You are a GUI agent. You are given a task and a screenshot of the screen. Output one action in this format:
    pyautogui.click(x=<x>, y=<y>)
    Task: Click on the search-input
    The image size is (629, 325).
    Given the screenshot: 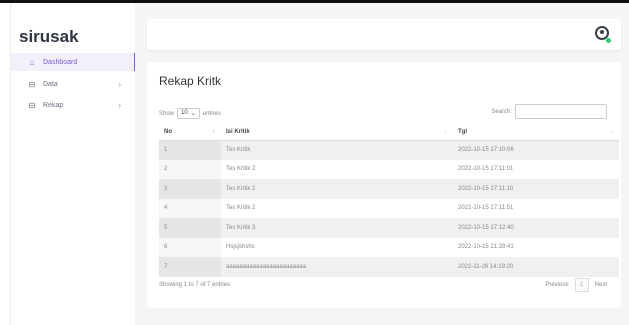 What is the action you would take?
    pyautogui.click(x=561, y=111)
    